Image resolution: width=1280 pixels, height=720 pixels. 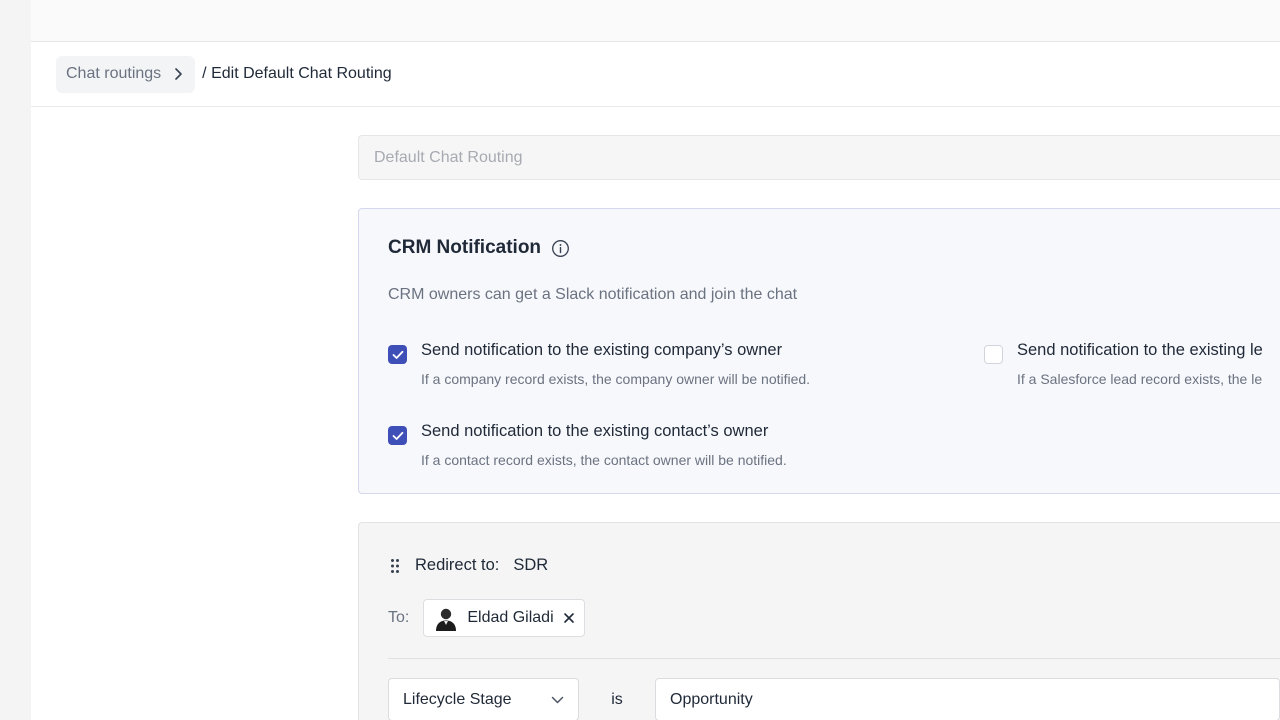 What do you see at coordinates (617, 699) in the screenshot?
I see `condition-operator: is` at bounding box center [617, 699].